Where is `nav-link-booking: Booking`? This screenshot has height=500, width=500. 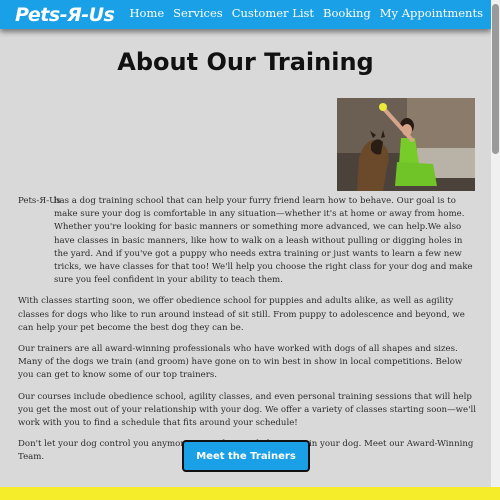
nav-link-booking: Booking is located at coordinates (347, 13).